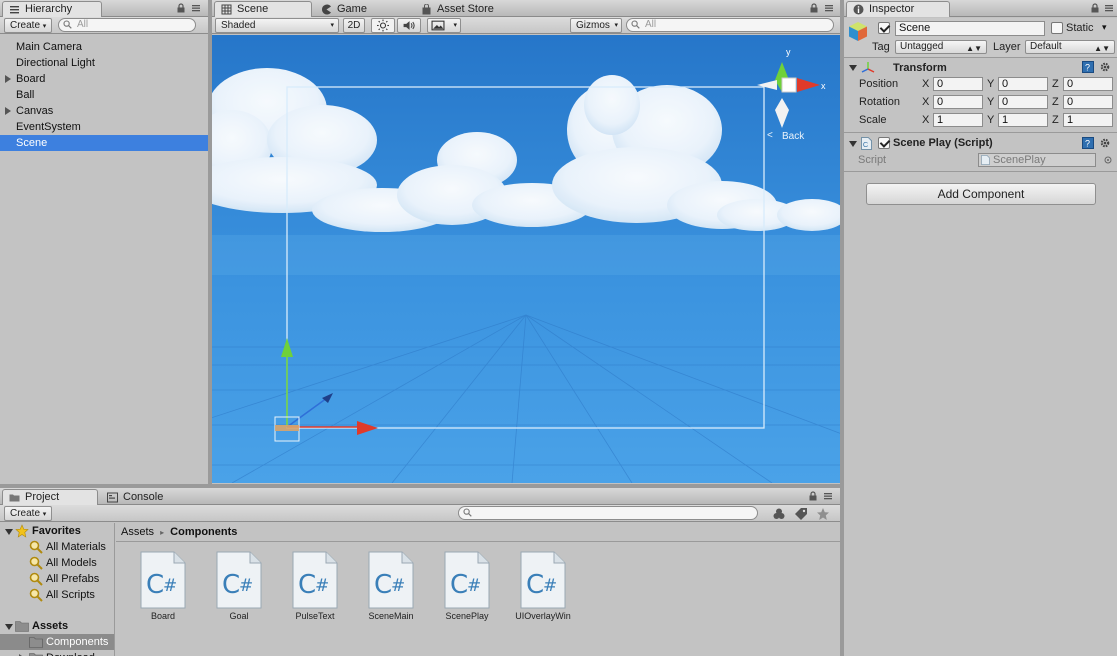 The image size is (1117, 656). I want to click on hierarchy-tabbar: Hierarchy, so click(104, 8).